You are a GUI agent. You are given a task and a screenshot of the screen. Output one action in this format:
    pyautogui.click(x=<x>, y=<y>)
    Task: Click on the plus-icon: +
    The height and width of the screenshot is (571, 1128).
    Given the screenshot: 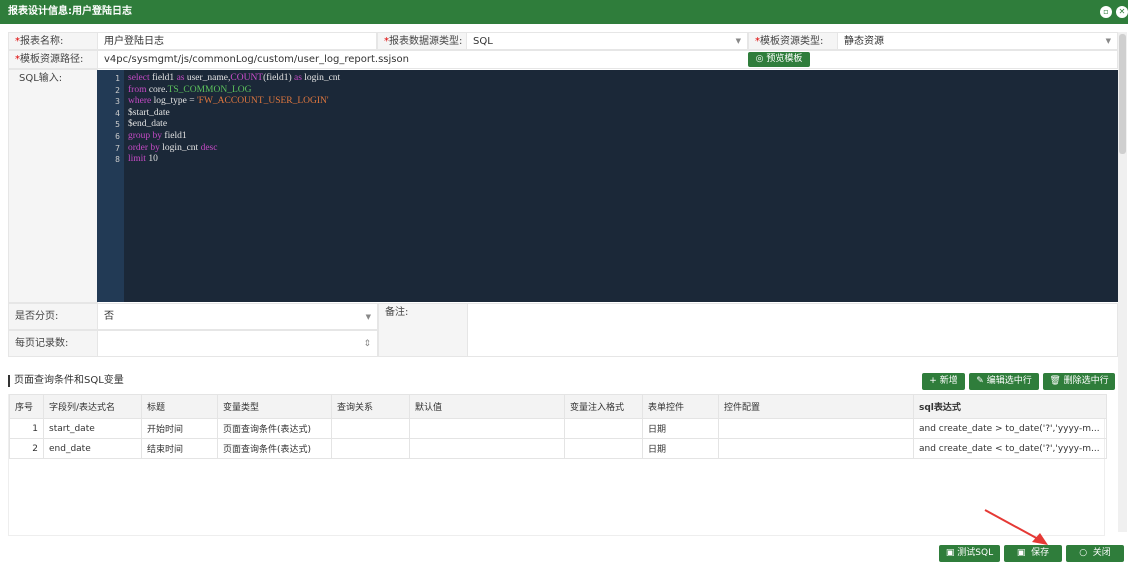 What is the action you would take?
    pyautogui.click(x=934, y=381)
    